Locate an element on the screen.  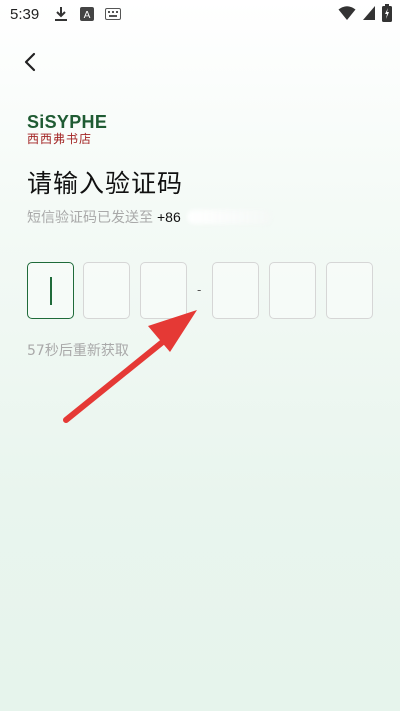
phone-prefix: +86 is located at coordinates (169, 217).